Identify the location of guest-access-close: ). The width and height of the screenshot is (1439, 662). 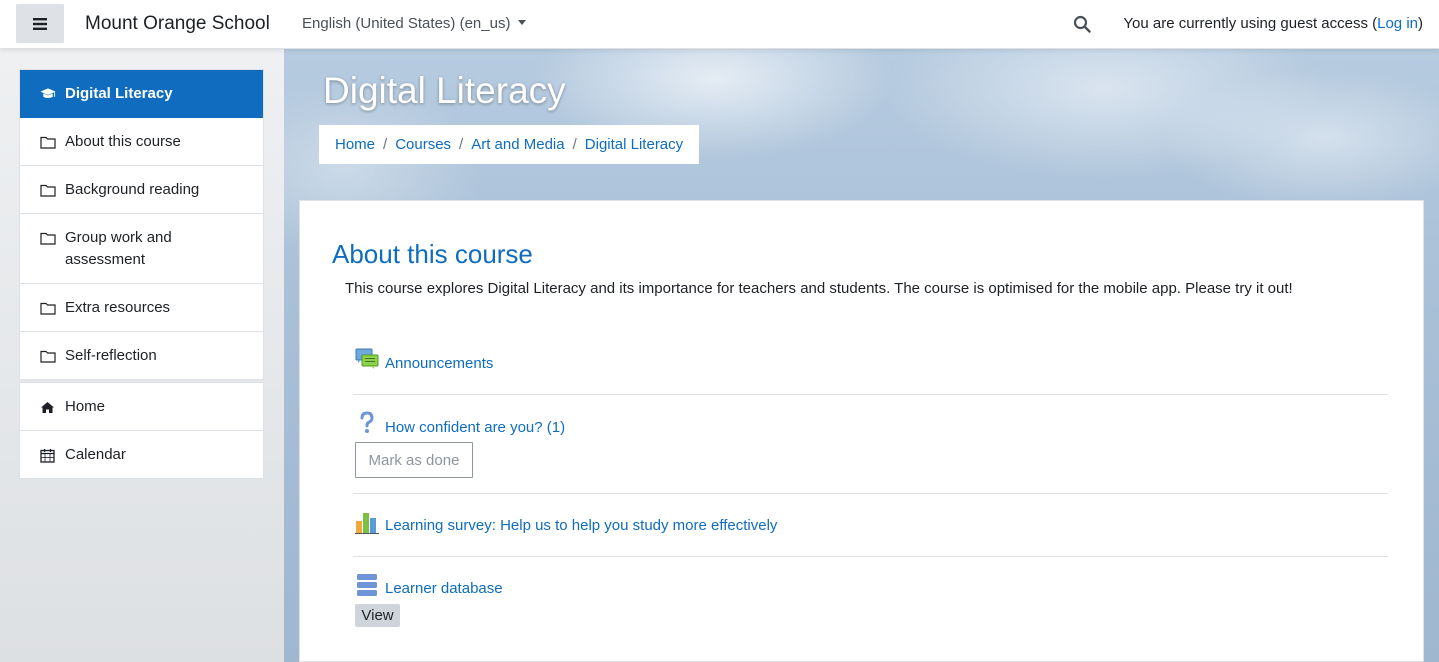
(1420, 23).